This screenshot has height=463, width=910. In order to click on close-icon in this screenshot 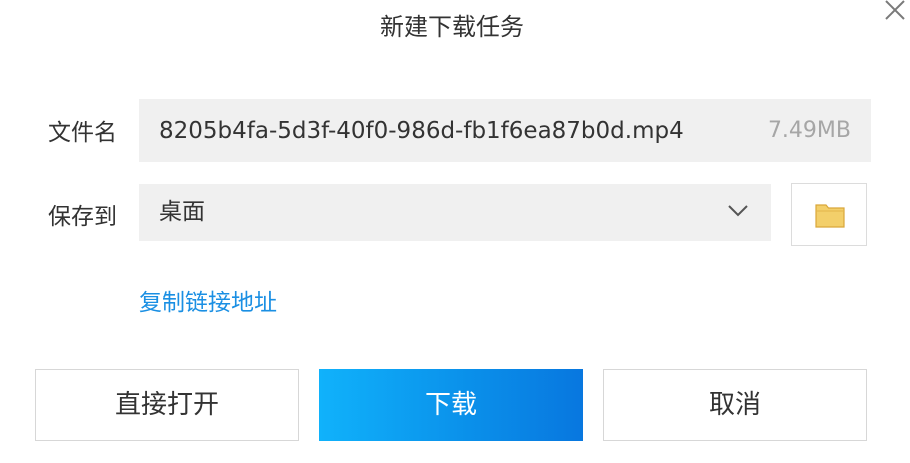, I will do `click(895, 10)`.